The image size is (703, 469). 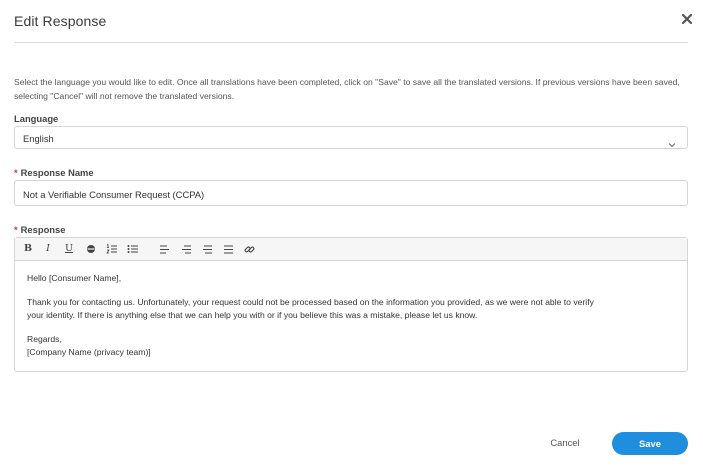 What do you see at coordinates (351, 249) in the screenshot?
I see `editor-toolbar: B I U` at bounding box center [351, 249].